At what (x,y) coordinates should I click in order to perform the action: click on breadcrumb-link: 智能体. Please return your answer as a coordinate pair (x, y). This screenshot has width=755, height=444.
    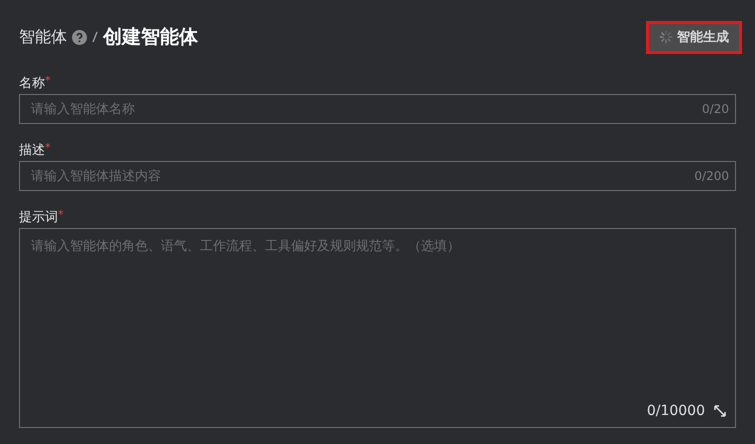
    Looking at the image, I should click on (43, 37).